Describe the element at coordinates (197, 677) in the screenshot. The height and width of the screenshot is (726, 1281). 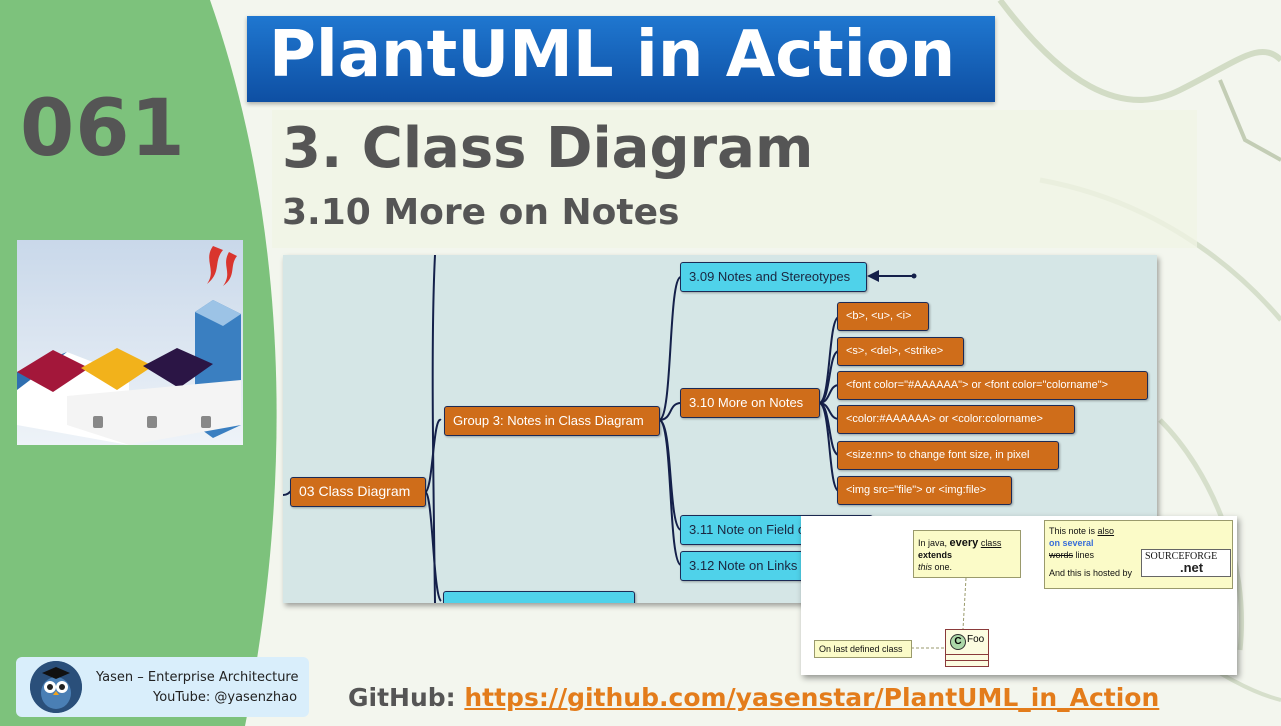
I see `author-name: Yasen – Enterprise Architecture` at that location.